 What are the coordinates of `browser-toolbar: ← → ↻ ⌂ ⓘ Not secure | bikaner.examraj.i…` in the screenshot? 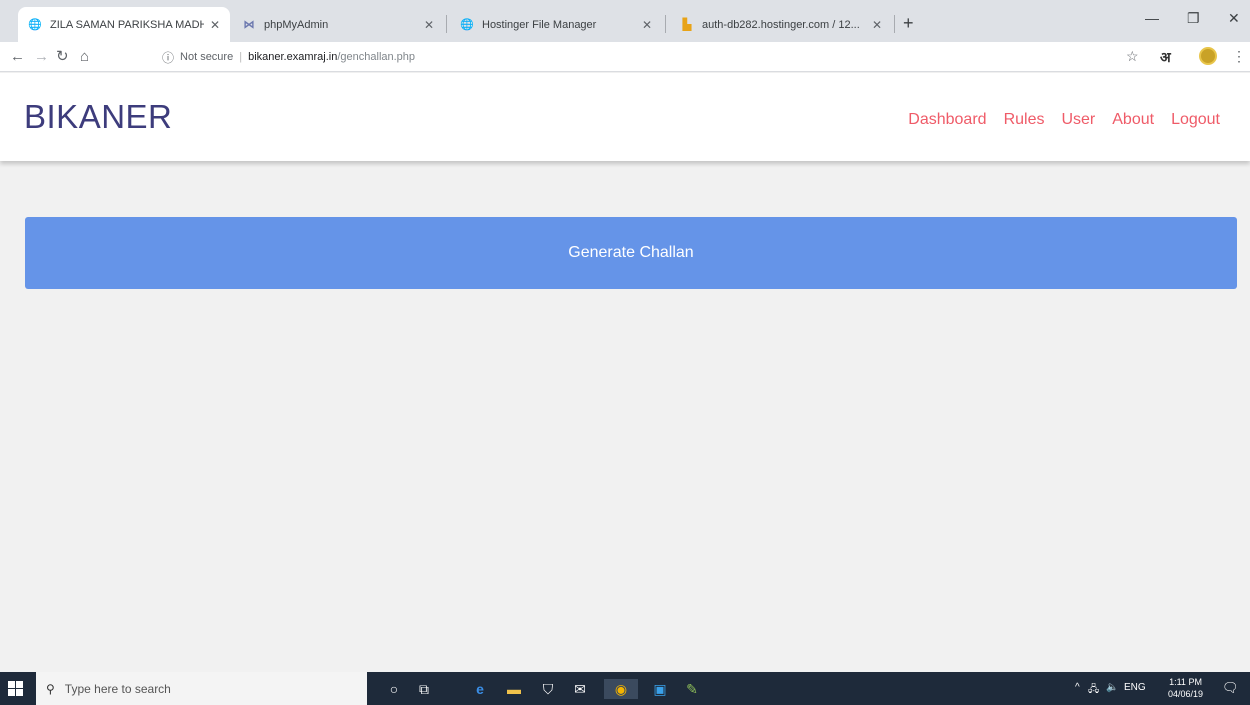 It's located at (625, 57).